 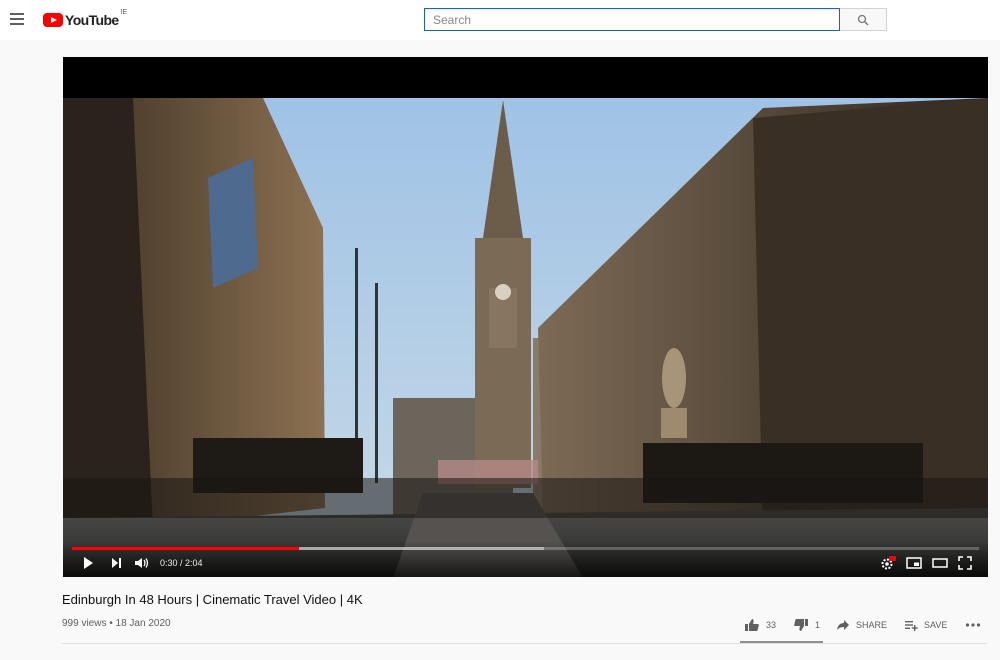 I want to click on fullscreen-button, so click(x=965, y=563).